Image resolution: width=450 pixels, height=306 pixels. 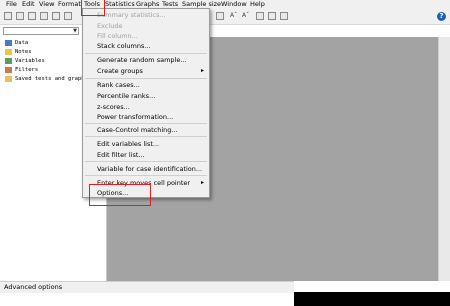 I want to click on data-icon, so click(x=8, y=42).